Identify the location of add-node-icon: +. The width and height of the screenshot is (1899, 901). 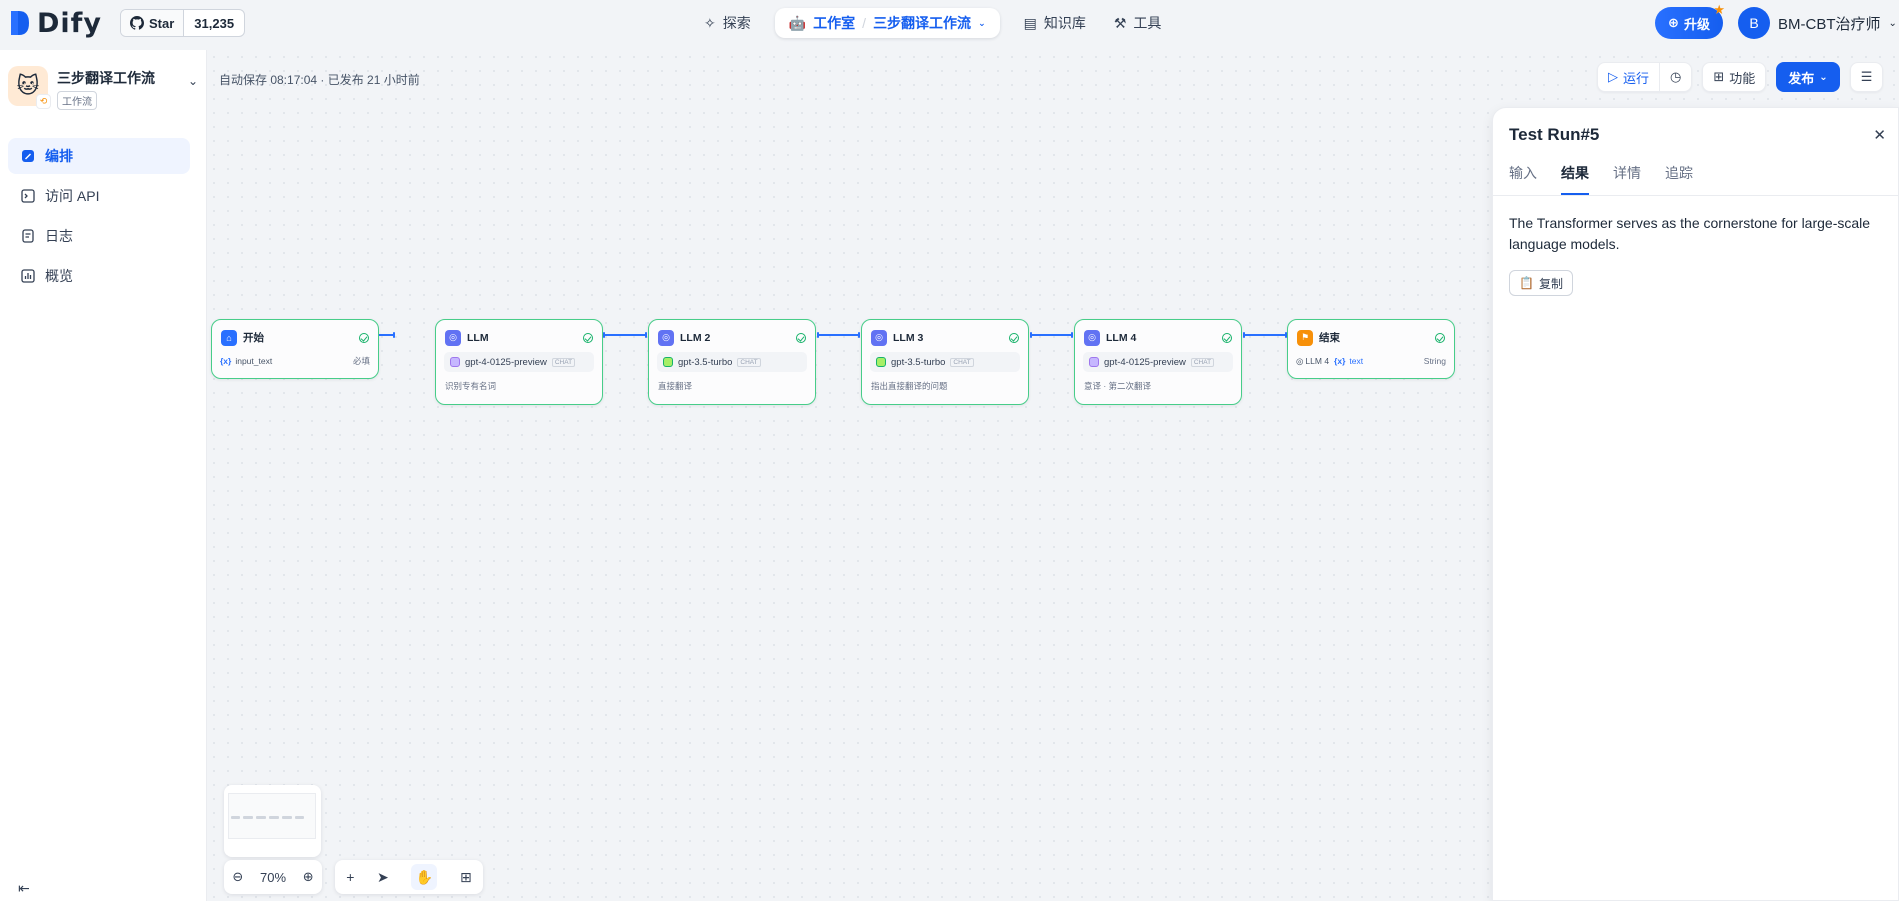
(350, 877).